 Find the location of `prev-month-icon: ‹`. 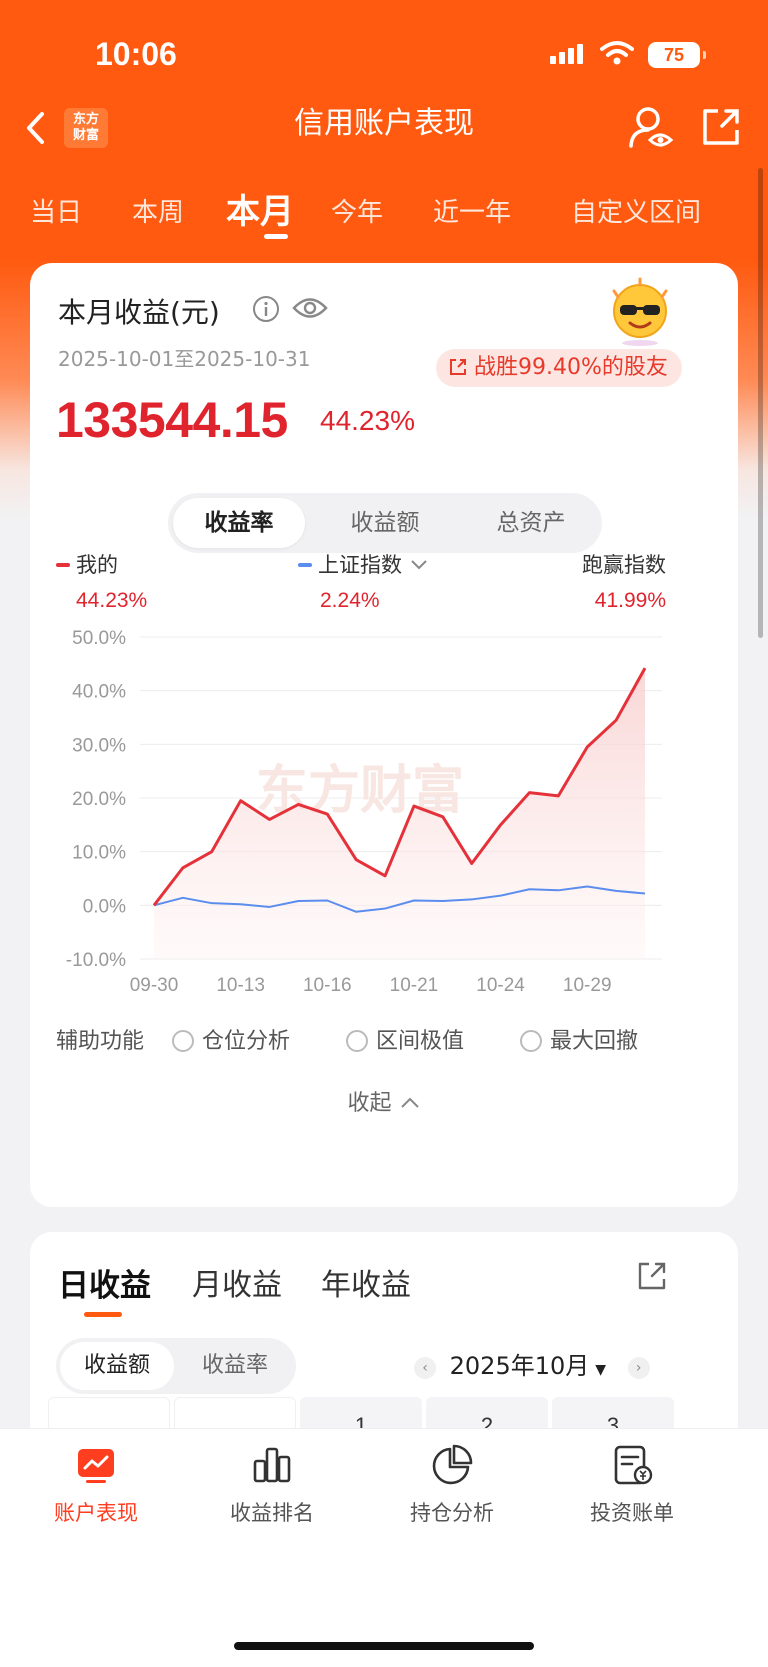

prev-month-icon: ‹ is located at coordinates (425, 1368).